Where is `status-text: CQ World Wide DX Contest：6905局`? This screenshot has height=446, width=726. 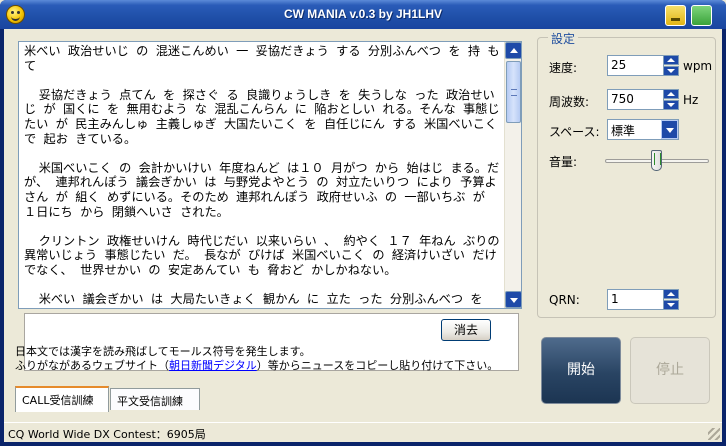 status-text: CQ World Wide DX Contest：6905局 is located at coordinates (107, 434).